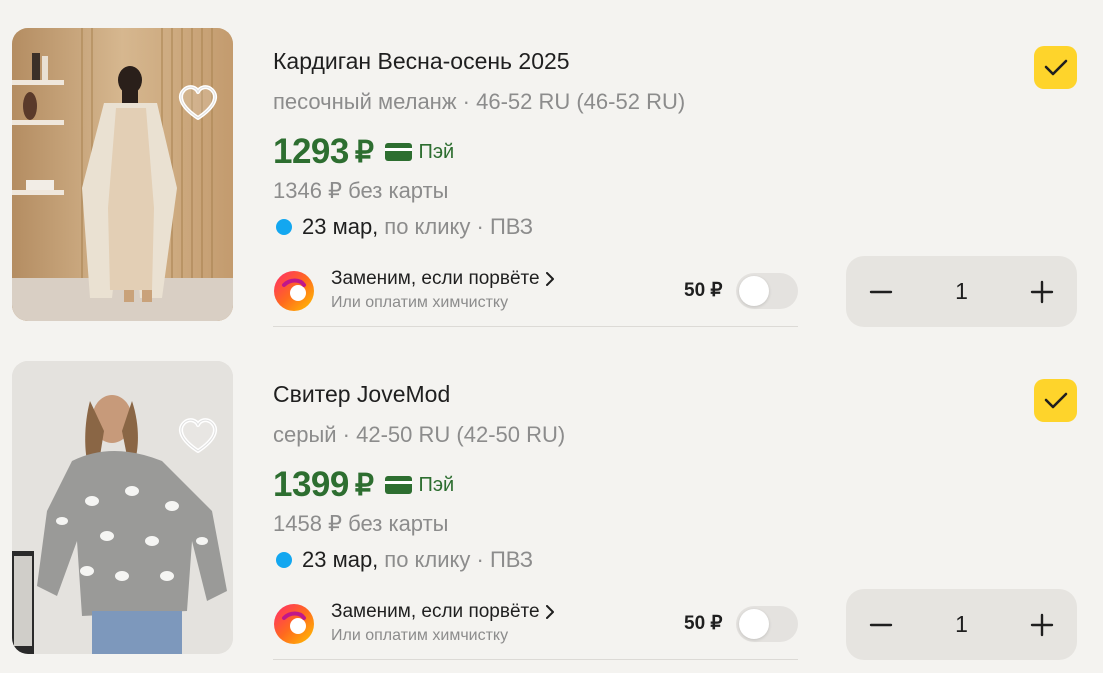 This screenshot has height=673, width=1103. Describe the element at coordinates (419, 434) in the screenshot. I see `product-variant: серый · 42-50 RU (42-50 RU)` at that location.